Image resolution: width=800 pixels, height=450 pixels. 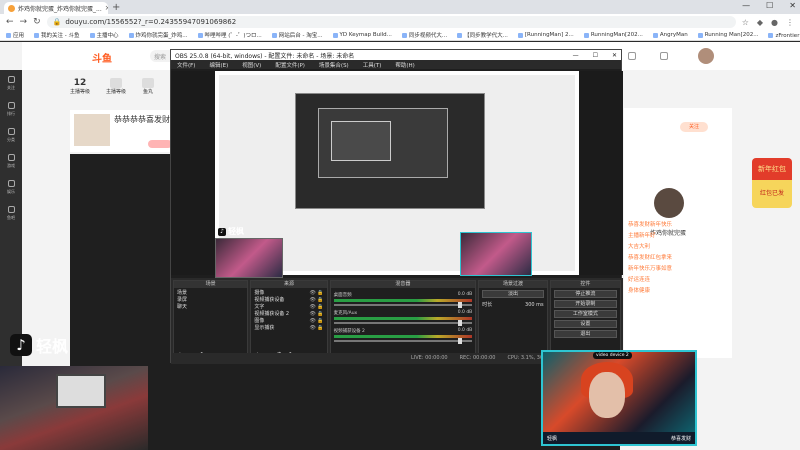 What do you see at coordinates (125, 131) in the screenshot?
I see `anchor-card: 恭恭恭恭喜发财!` at bounding box center [125, 131].